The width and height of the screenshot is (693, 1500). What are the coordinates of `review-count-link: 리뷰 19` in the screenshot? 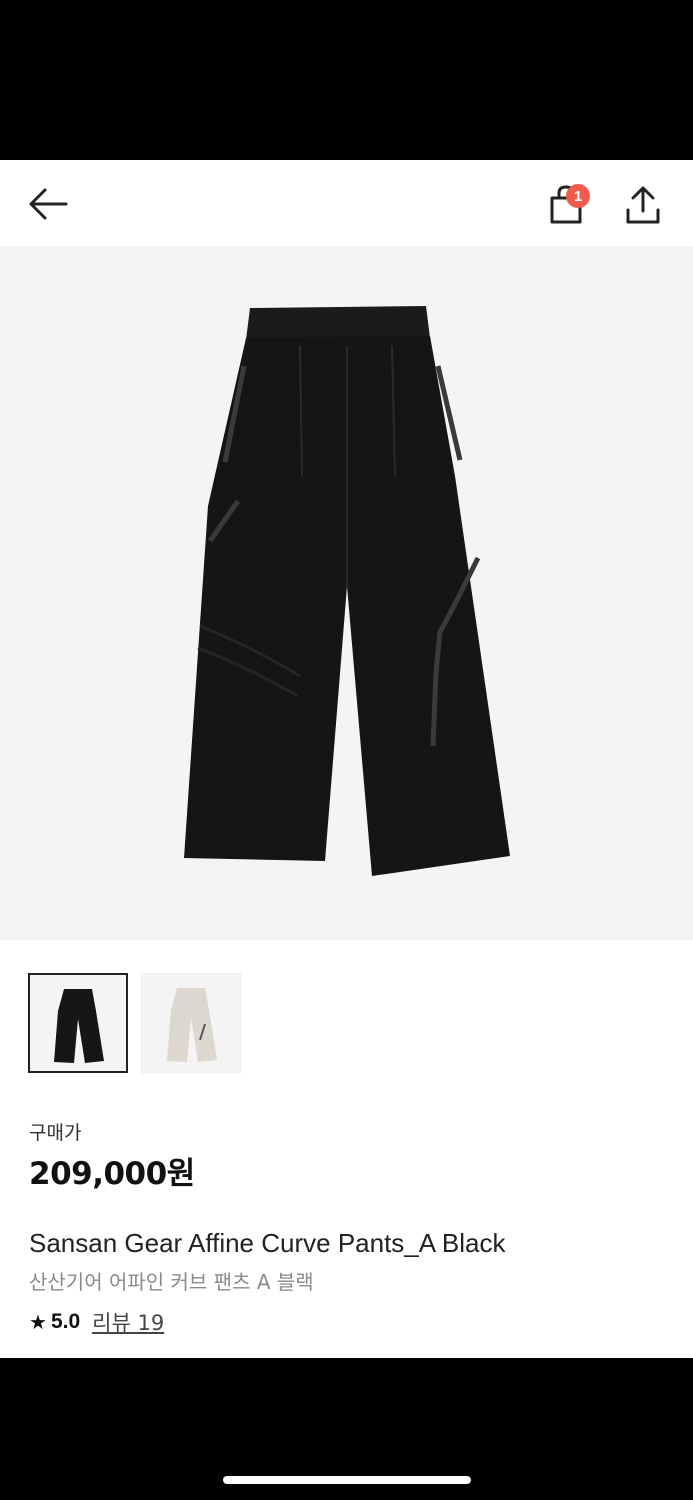 It's located at (128, 1322).